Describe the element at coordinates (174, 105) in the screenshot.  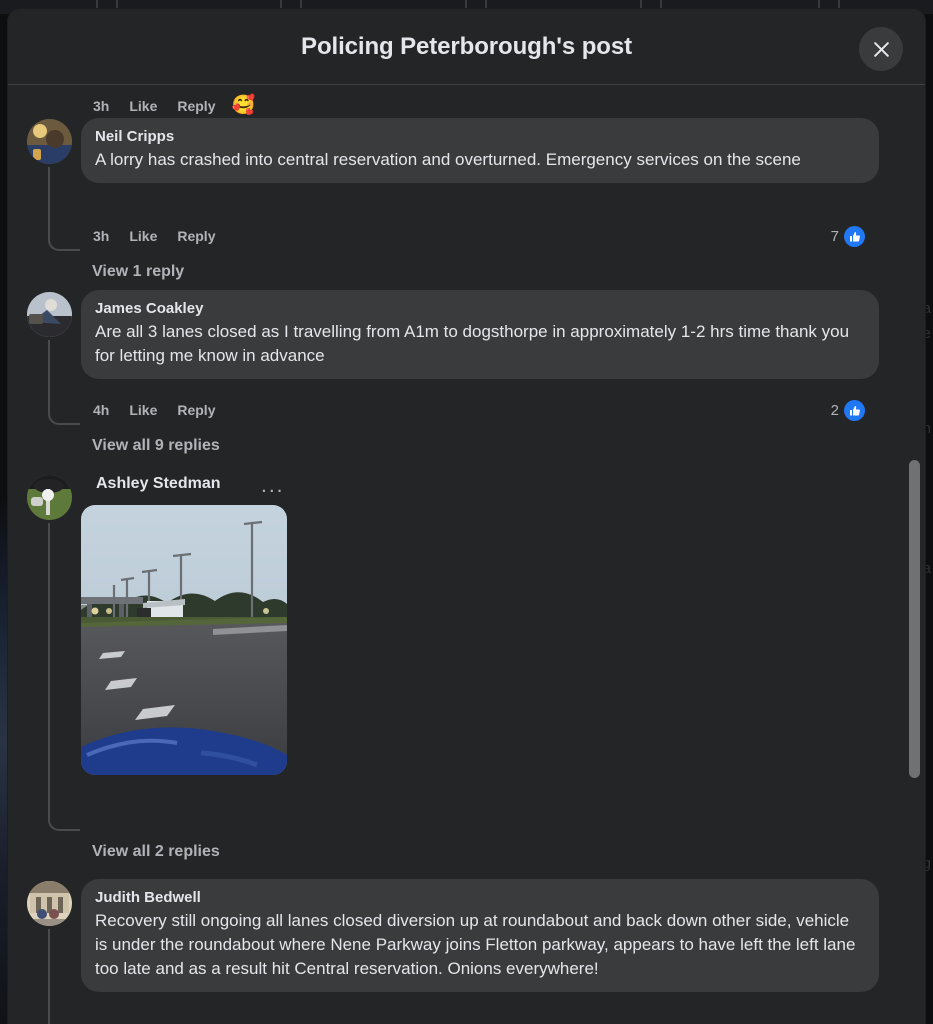
I see `comment-actions: 3h Like Reply 🥰` at that location.